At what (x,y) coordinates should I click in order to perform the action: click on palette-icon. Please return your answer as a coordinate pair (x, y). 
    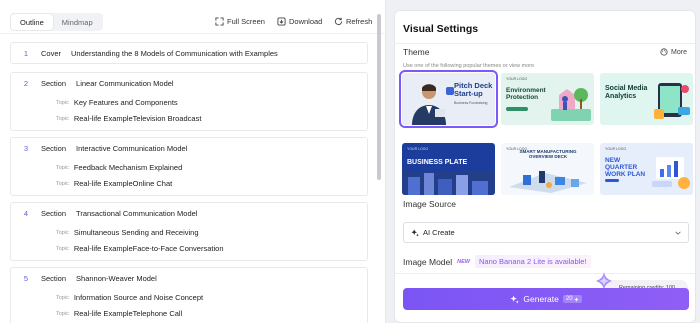
    Looking at the image, I should click on (664, 52).